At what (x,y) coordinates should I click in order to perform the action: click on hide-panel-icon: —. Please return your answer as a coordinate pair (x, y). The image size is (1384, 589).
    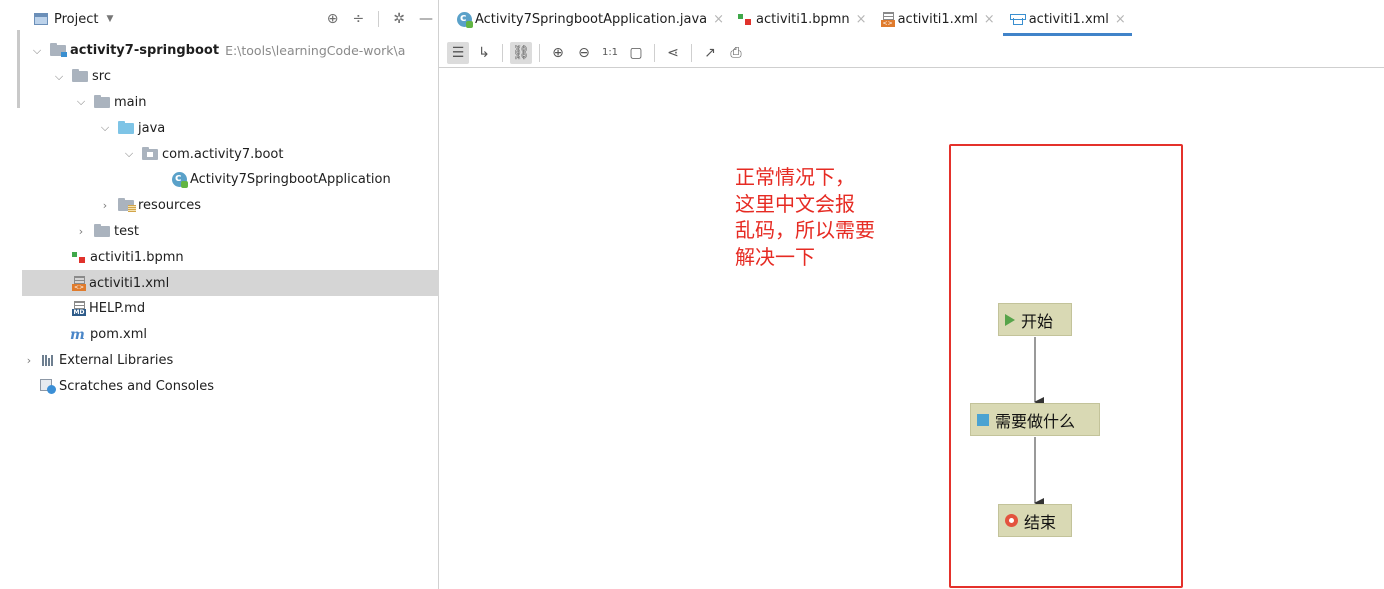
    Looking at the image, I should click on (426, 19).